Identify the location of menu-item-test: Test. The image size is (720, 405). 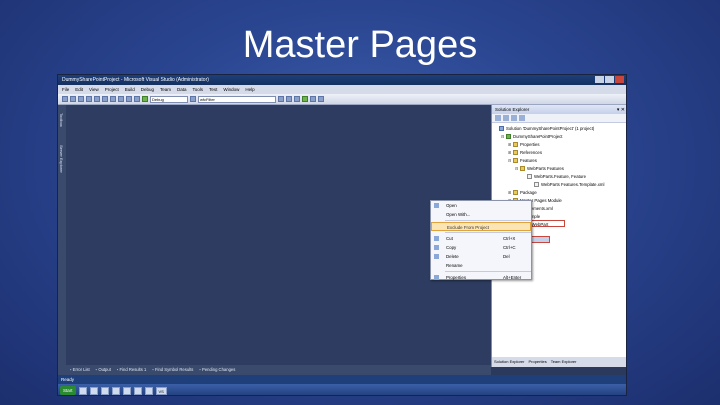
(213, 89).